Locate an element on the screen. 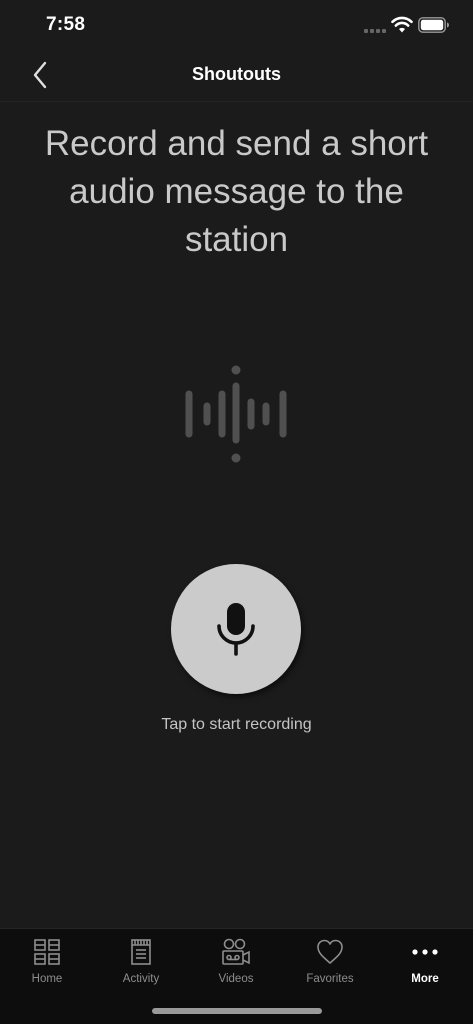  tab-label: Home is located at coordinates (47, 979).